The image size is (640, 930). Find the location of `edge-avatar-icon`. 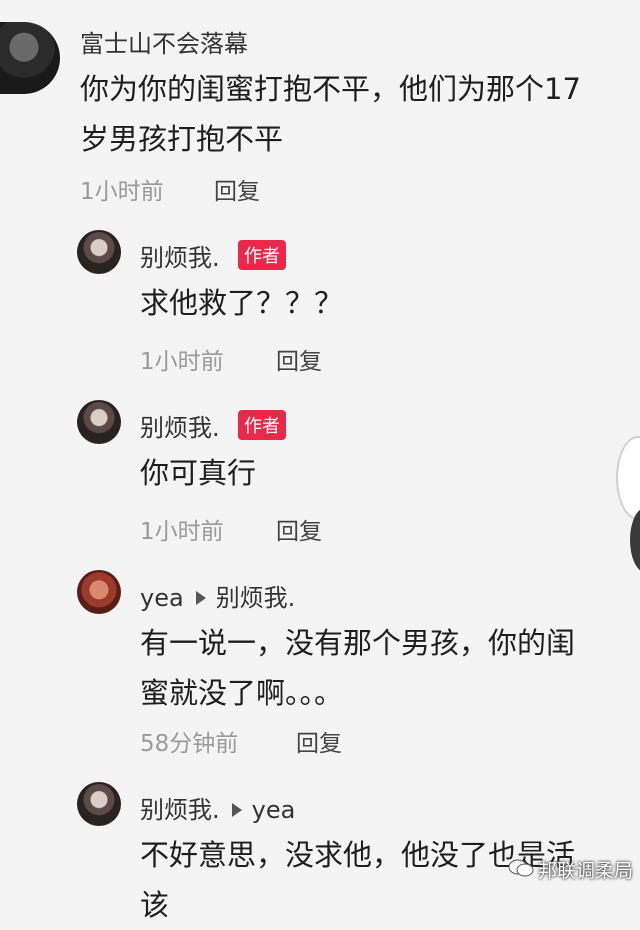

edge-avatar-icon is located at coordinates (628, 478).